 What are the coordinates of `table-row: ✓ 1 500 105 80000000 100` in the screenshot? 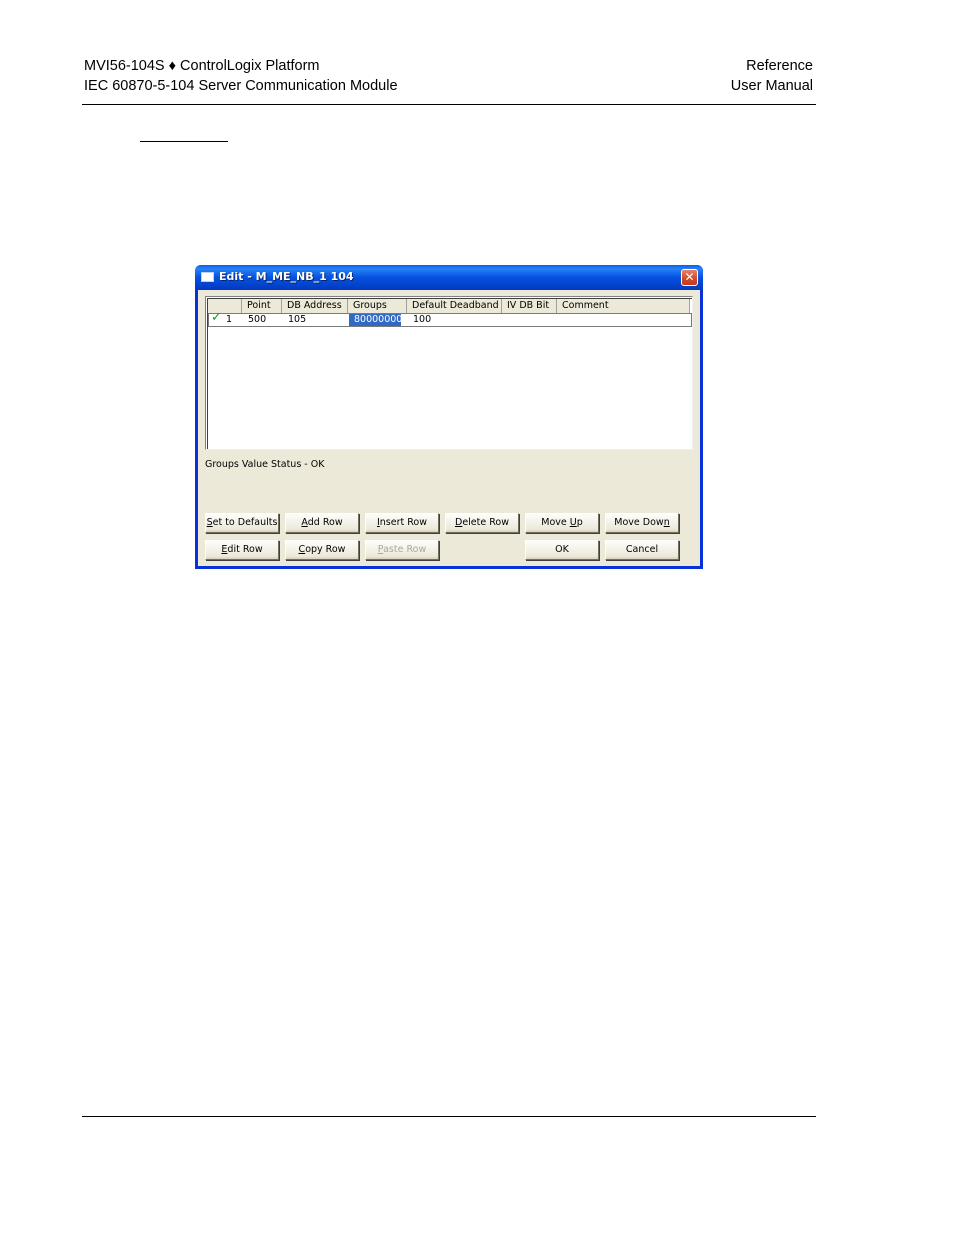 It's located at (450, 318).